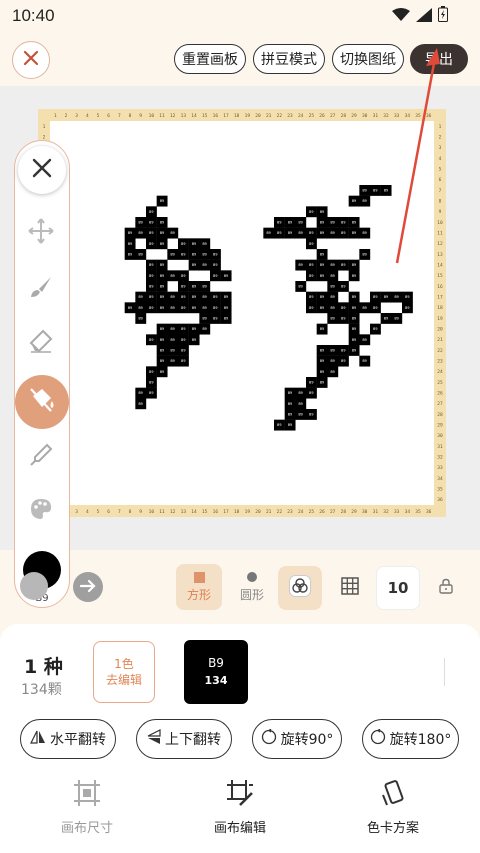 The image size is (480, 853). What do you see at coordinates (41, 232) in the screenshot?
I see `move-tool` at bounding box center [41, 232].